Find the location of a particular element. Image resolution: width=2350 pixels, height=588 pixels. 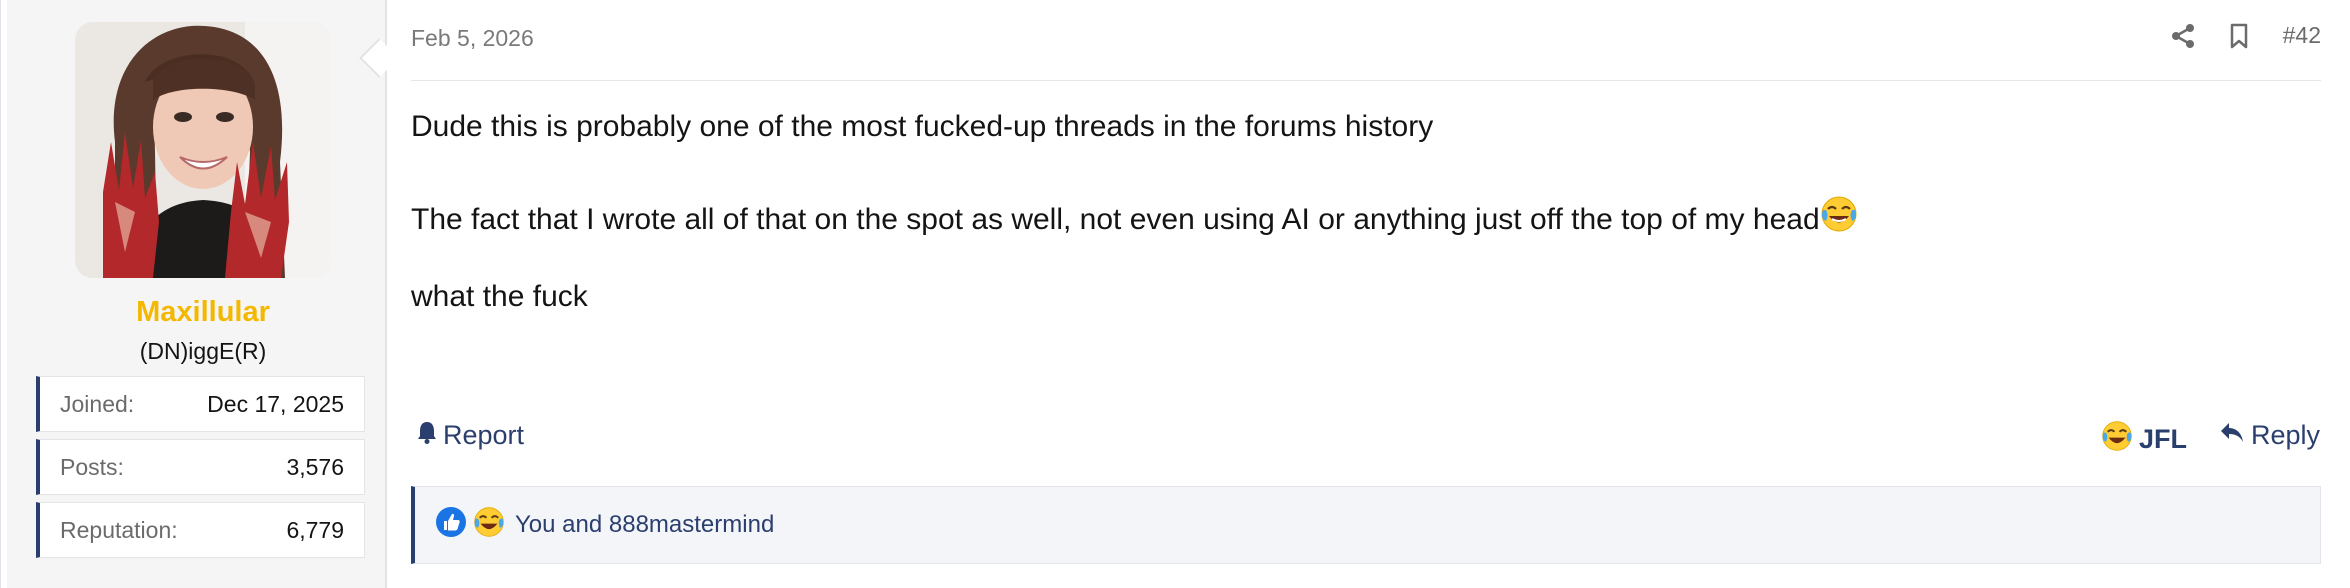

post-number: #42 is located at coordinates (2302, 35).